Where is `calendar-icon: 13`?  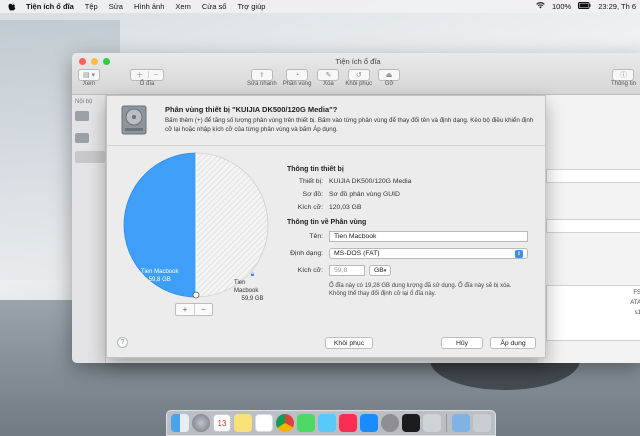
calendar-icon: 13 is located at coordinates (222, 423).